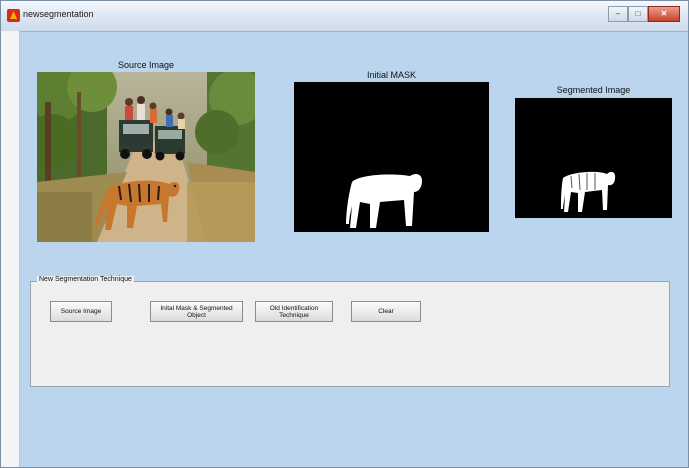 This screenshot has width=689, height=468. Describe the element at coordinates (593, 158) in the screenshot. I see `segmented-image-axes` at that location.